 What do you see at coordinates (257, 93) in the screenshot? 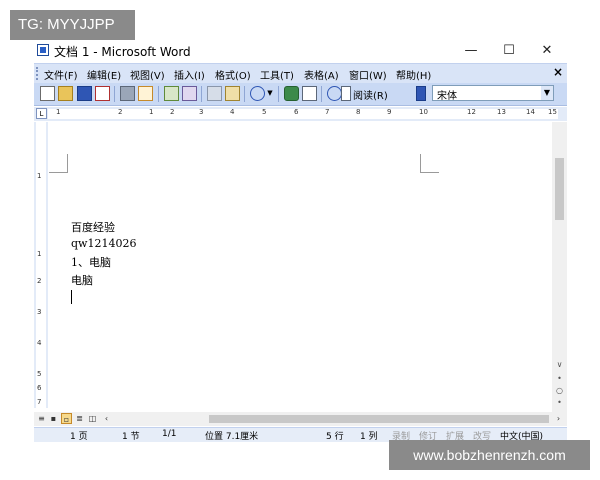
I see `undo-icon` at bounding box center [257, 93].